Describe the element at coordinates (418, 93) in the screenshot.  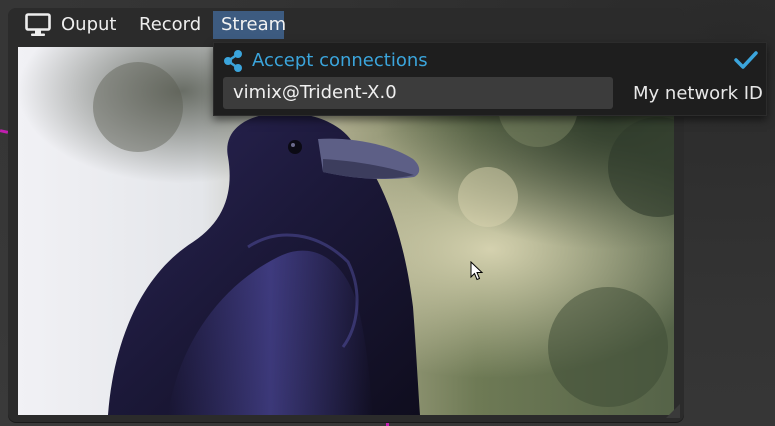
I see `network-id-field` at that location.